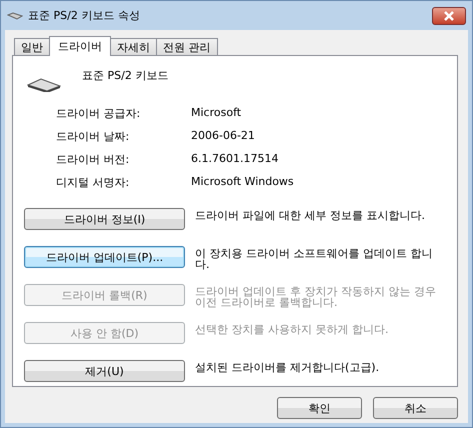 Image resolution: width=473 pixels, height=428 pixels. Describe the element at coordinates (287, 366) in the screenshot. I see `action-description: 설치된 드라이버를 제거합니다(고급).` at that location.